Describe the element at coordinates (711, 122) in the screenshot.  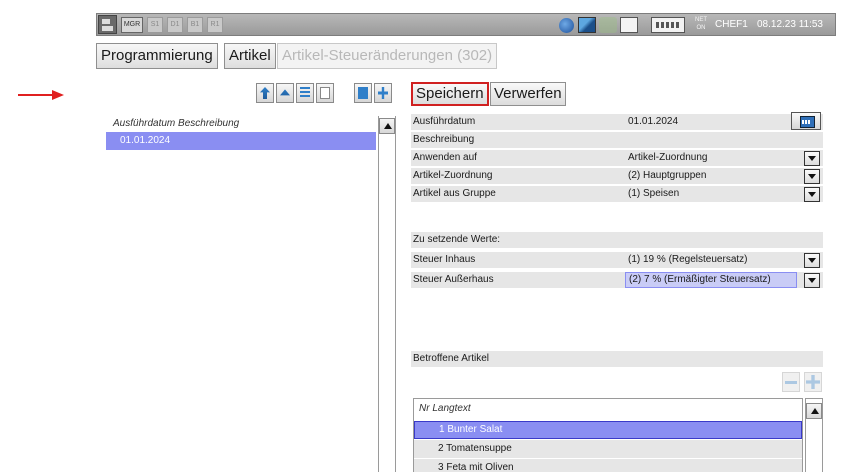
I see `date-field: 01.01.2024` at that location.